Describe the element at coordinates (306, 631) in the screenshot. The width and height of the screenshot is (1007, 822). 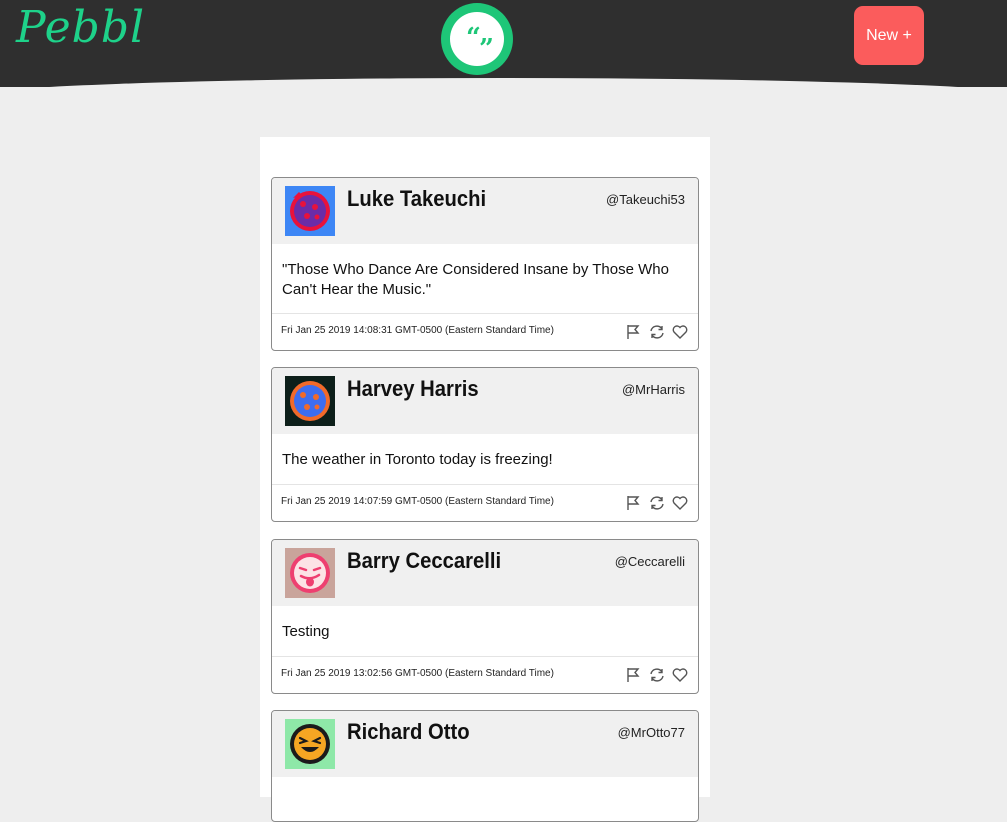
I see `tweet-text: Testing` at that location.